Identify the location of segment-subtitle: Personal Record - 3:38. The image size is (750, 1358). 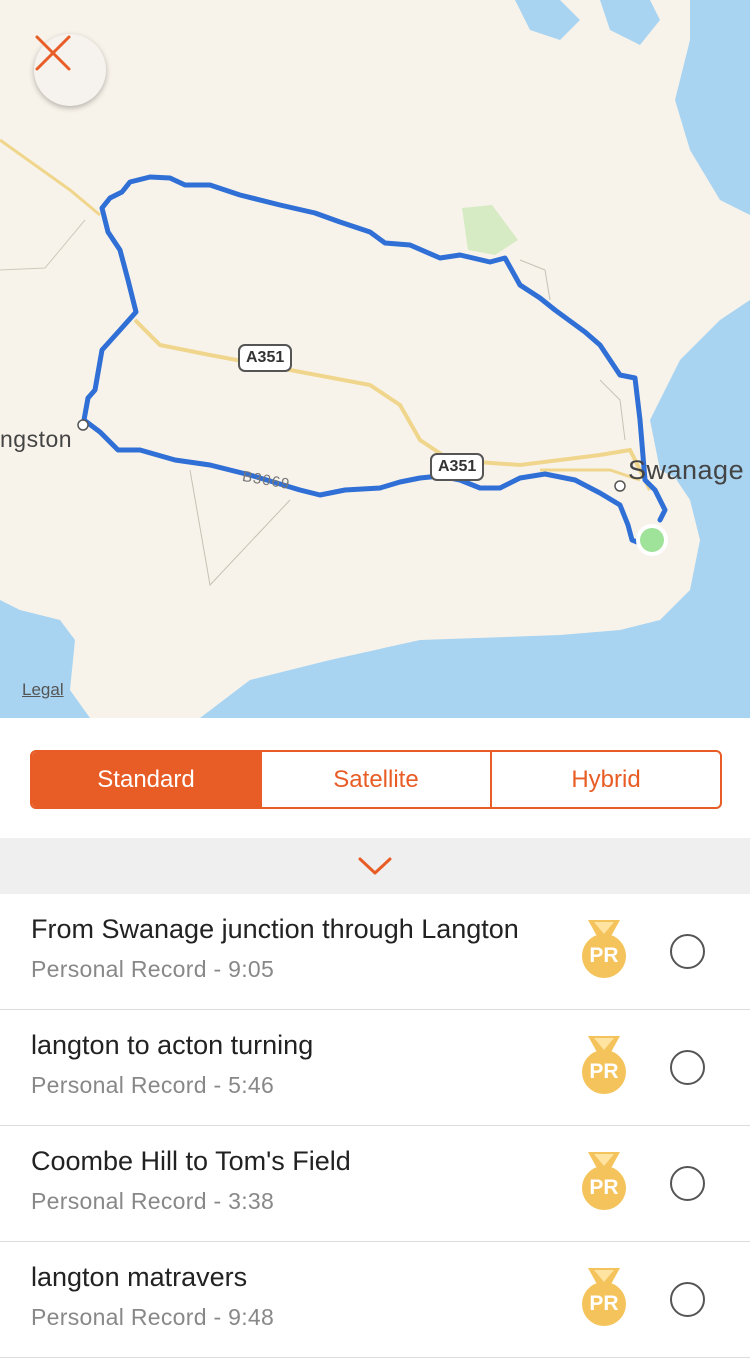
(153, 1201).